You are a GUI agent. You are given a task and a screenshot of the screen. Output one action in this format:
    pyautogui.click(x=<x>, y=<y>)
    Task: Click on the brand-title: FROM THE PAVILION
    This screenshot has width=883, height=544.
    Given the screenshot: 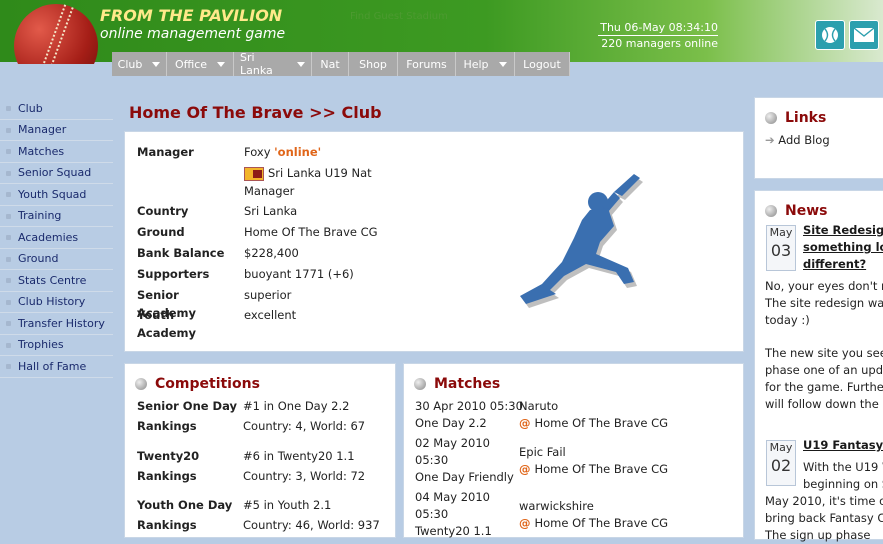 What is the action you would take?
    pyautogui.click(x=191, y=15)
    